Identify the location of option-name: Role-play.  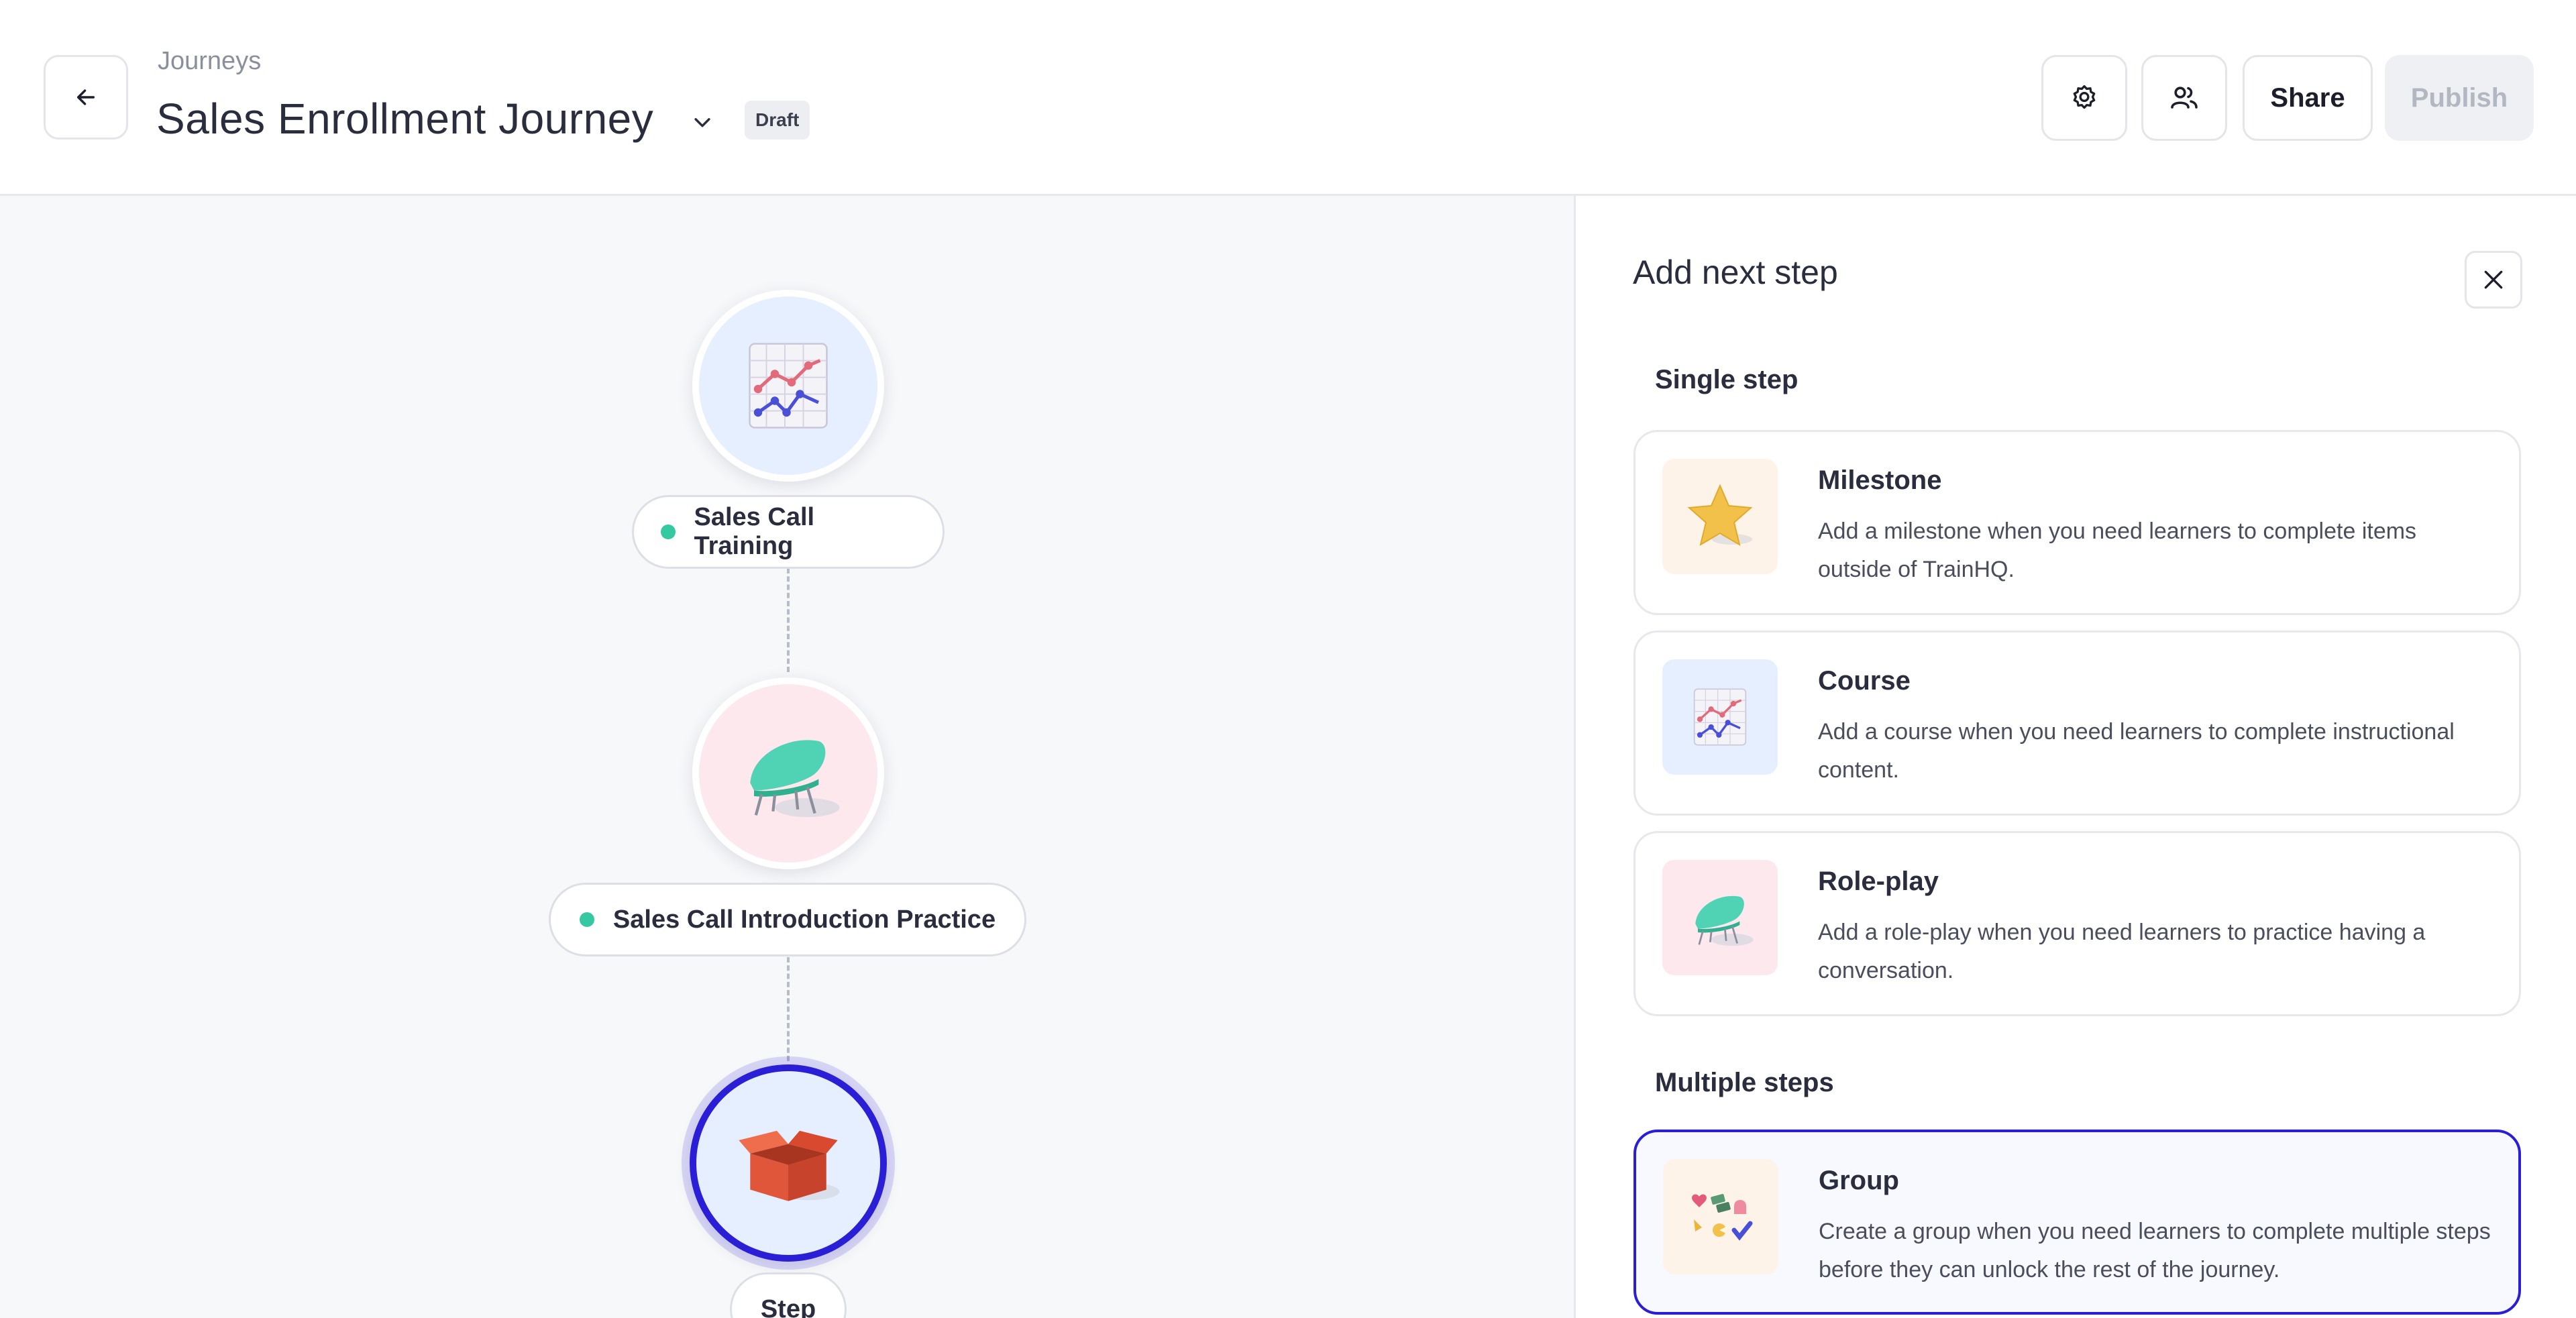
(1878, 882).